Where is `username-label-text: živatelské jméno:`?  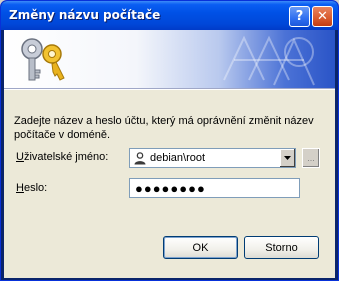
username-label-text: živatelské jméno: is located at coordinates (66, 157).